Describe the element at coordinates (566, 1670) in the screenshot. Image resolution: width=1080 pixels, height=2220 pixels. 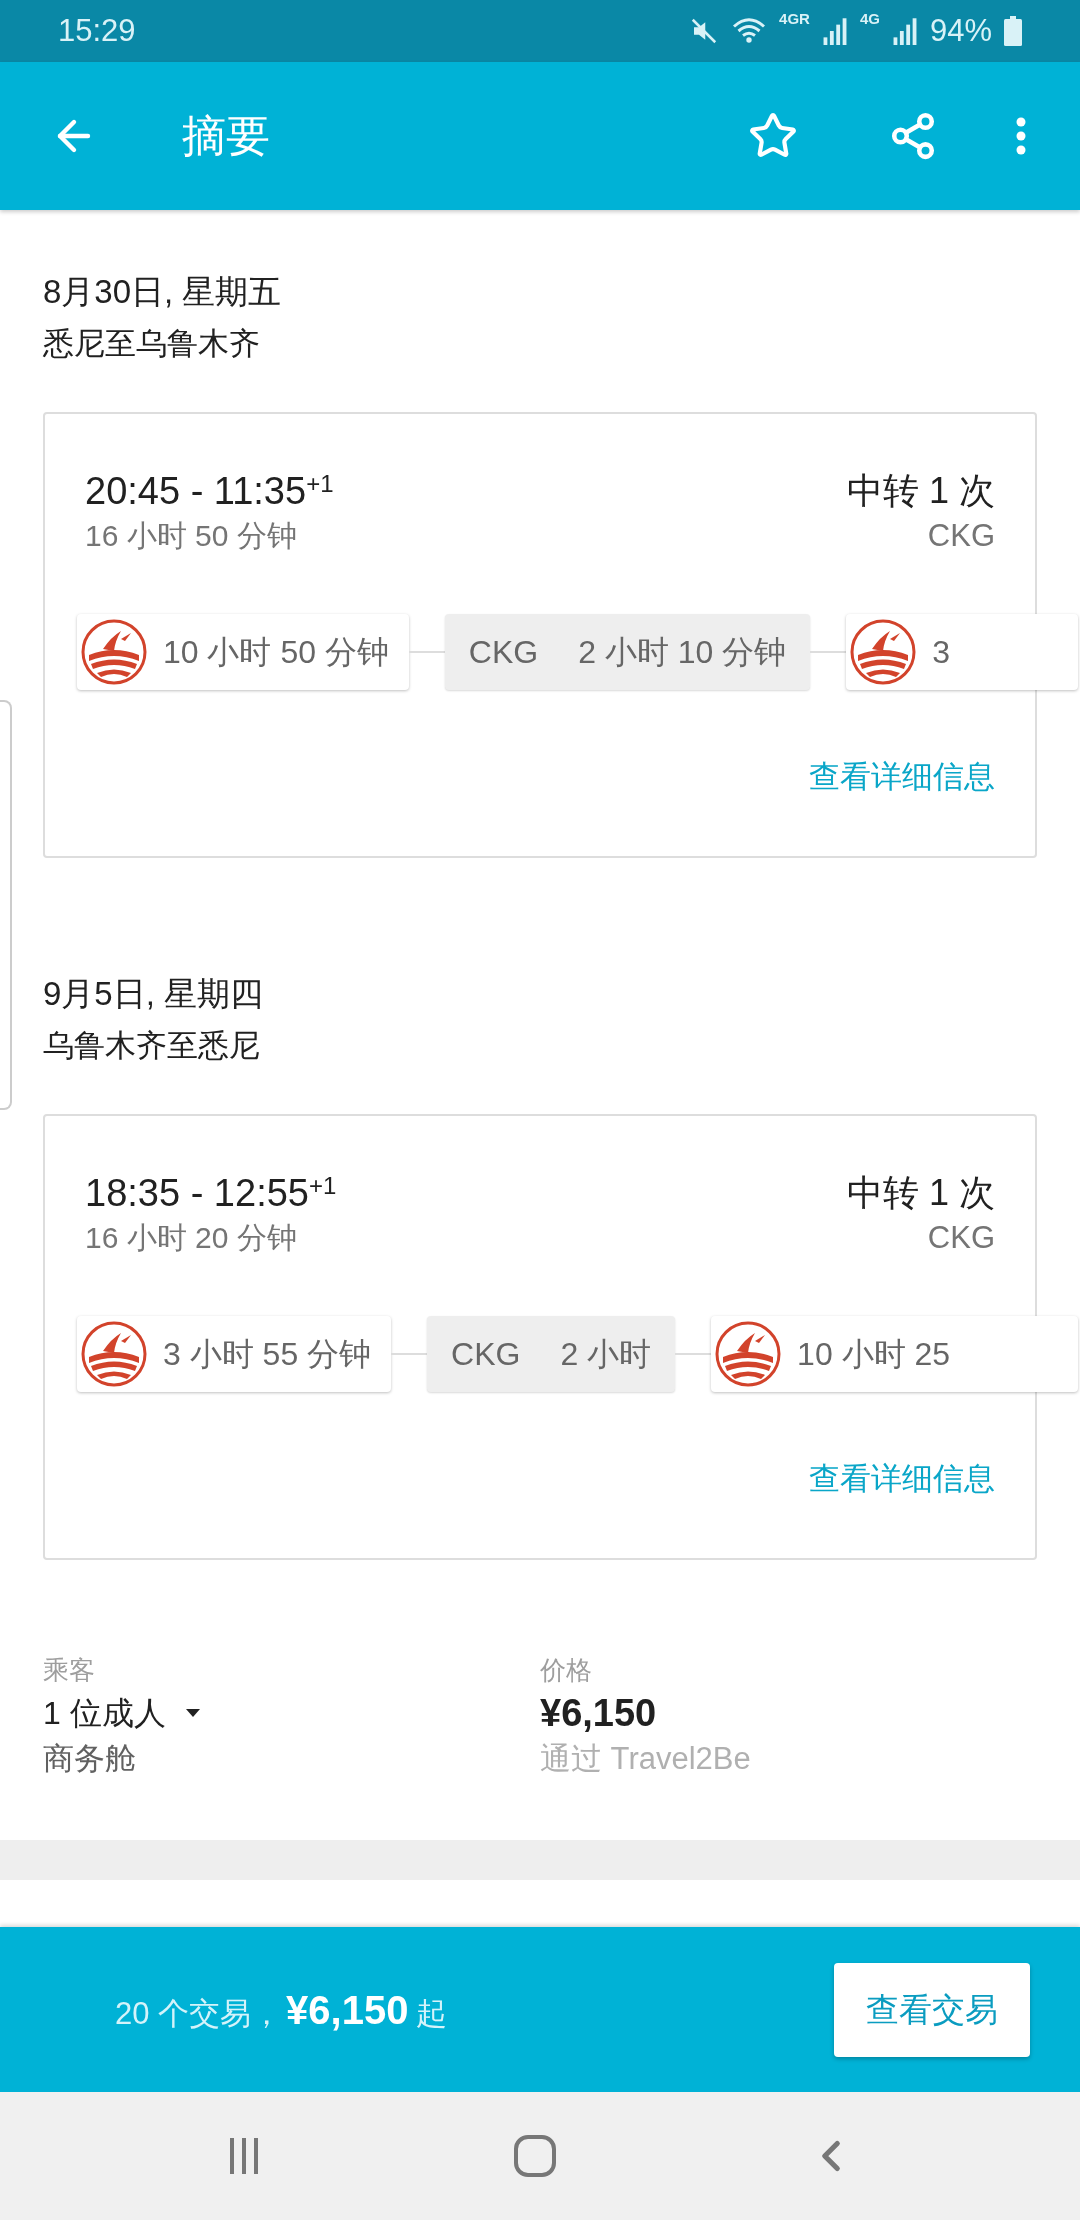
I see `price-label: 价格` at that location.